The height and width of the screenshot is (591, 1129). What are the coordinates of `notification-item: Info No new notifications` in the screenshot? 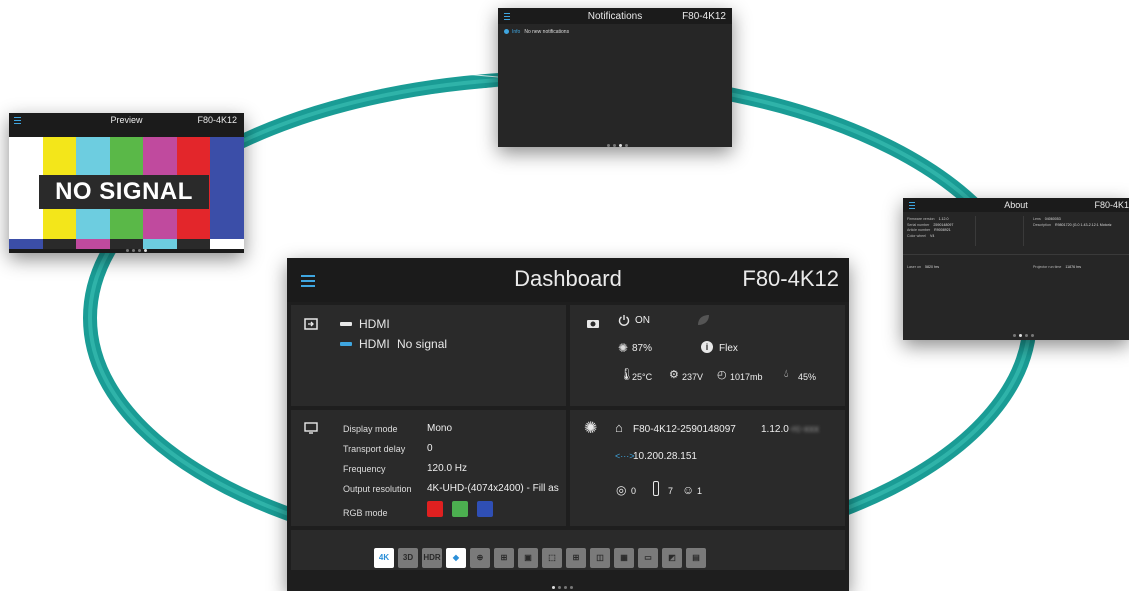 It's located at (536, 32).